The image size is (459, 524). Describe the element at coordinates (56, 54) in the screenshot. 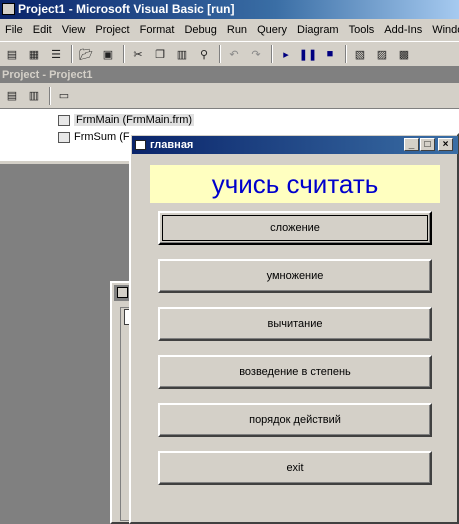

I see `menu-editor-icon: ☰` at that location.